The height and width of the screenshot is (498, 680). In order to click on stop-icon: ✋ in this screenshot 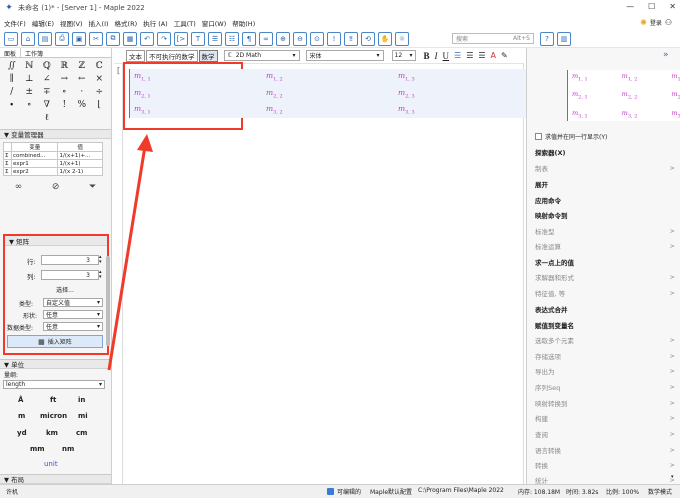, I will do `click(385, 38)`.